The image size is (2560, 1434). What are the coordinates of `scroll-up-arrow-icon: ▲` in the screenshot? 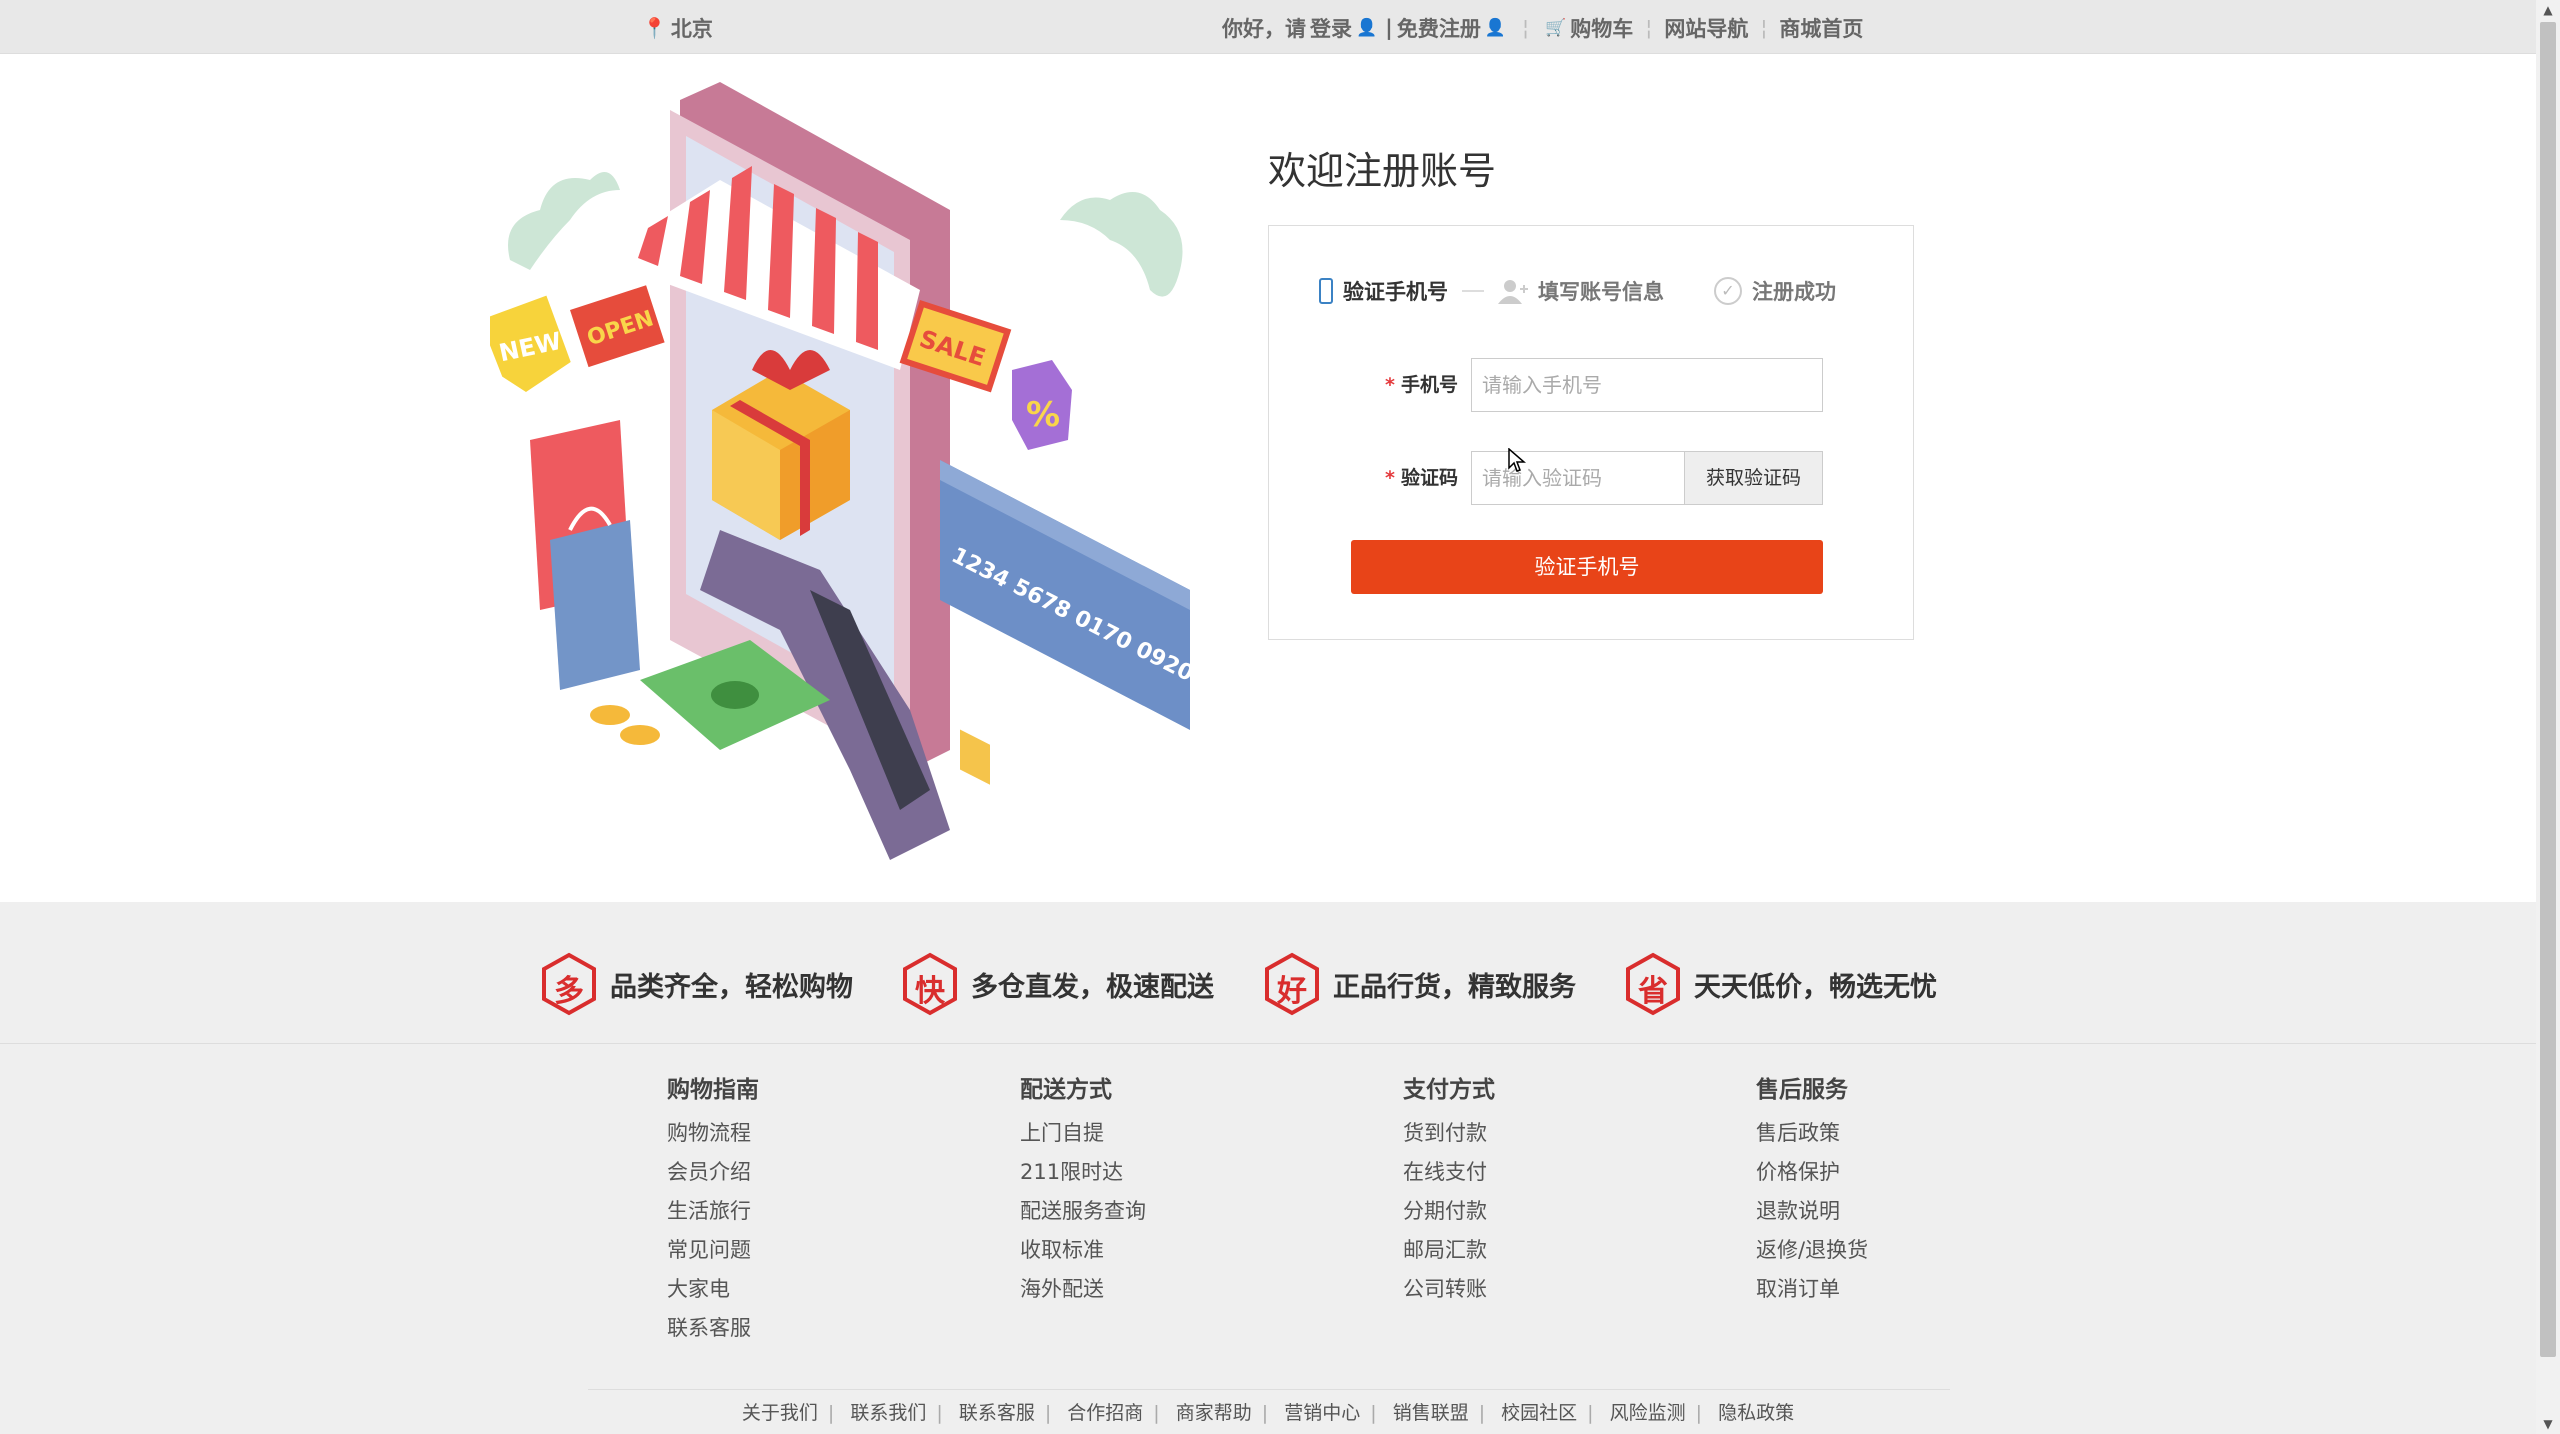 It's located at (2548, 10).